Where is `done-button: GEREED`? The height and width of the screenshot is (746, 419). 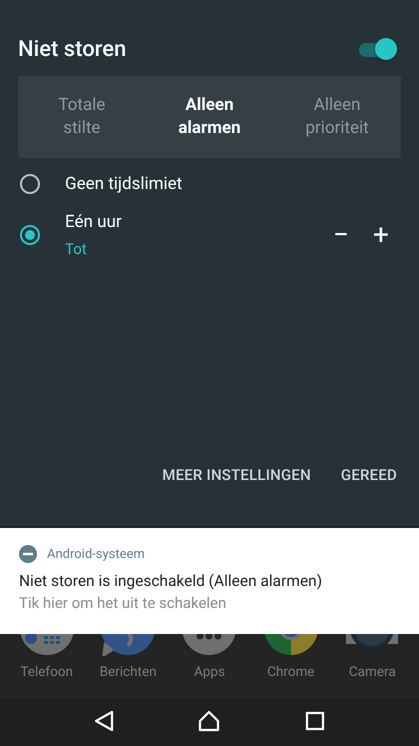 done-button: GEREED is located at coordinates (368, 475).